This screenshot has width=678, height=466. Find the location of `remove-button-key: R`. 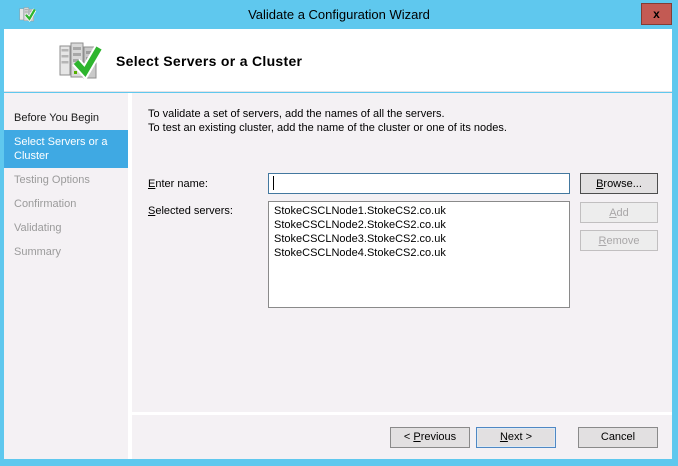

remove-button-key: R is located at coordinates (602, 240).